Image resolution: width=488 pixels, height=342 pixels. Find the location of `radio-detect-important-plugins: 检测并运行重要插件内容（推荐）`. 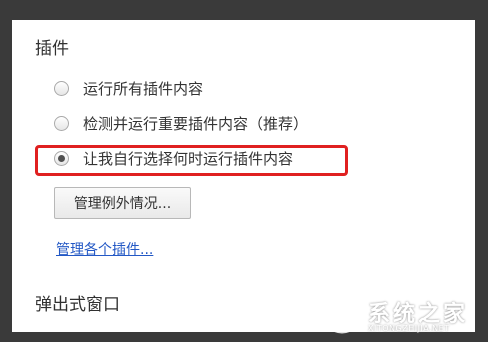

radio-detect-important-plugins: 检测并运行重要插件内容（推荐） is located at coordinates (181, 123).